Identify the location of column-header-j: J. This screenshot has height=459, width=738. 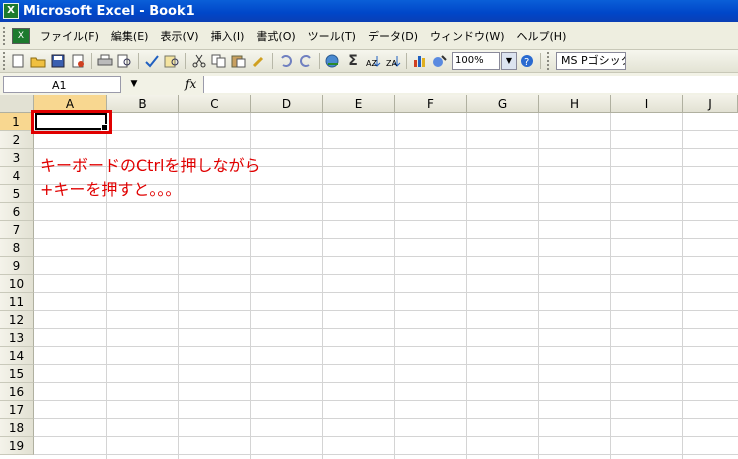
(710, 104).